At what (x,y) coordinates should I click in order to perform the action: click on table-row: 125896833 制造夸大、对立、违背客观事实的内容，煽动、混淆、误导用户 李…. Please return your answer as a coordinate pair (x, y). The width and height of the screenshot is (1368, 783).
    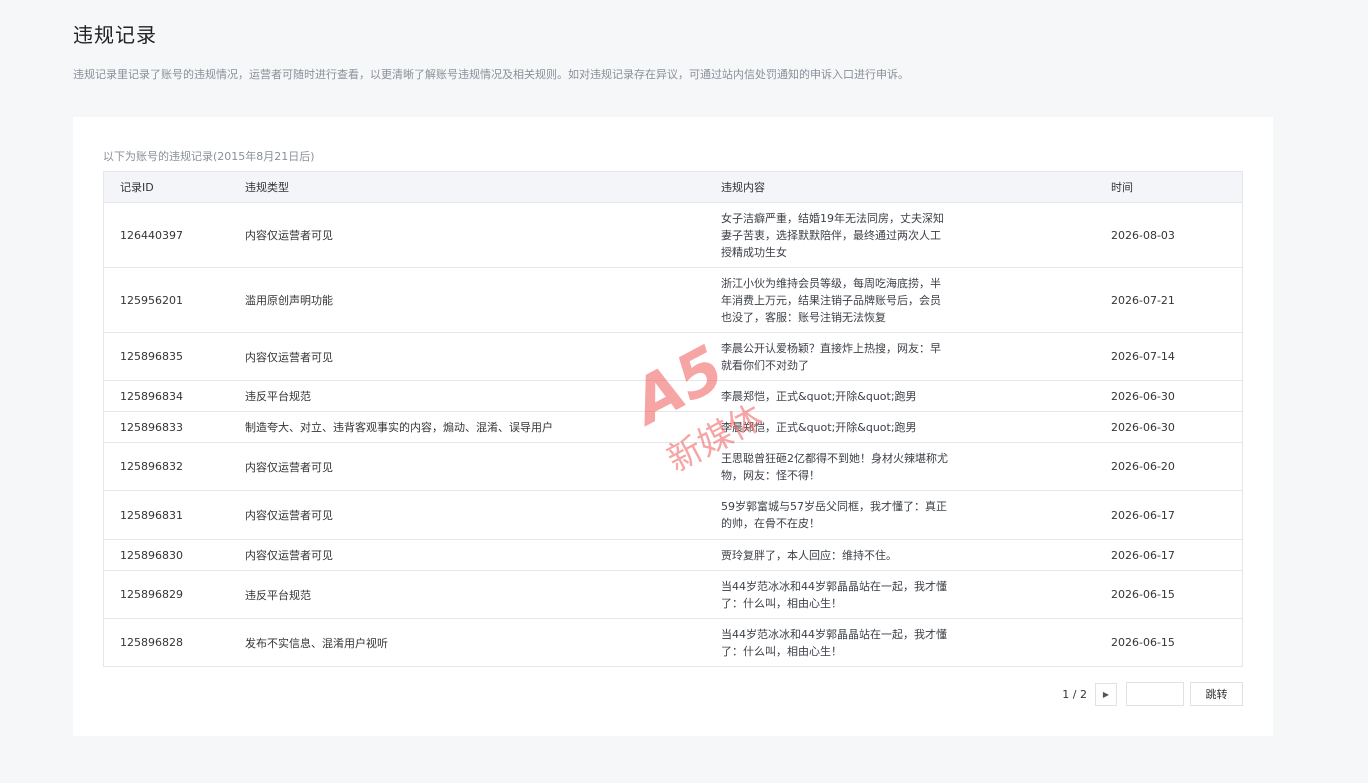
    Looking at the image, I should click on (673, 427).